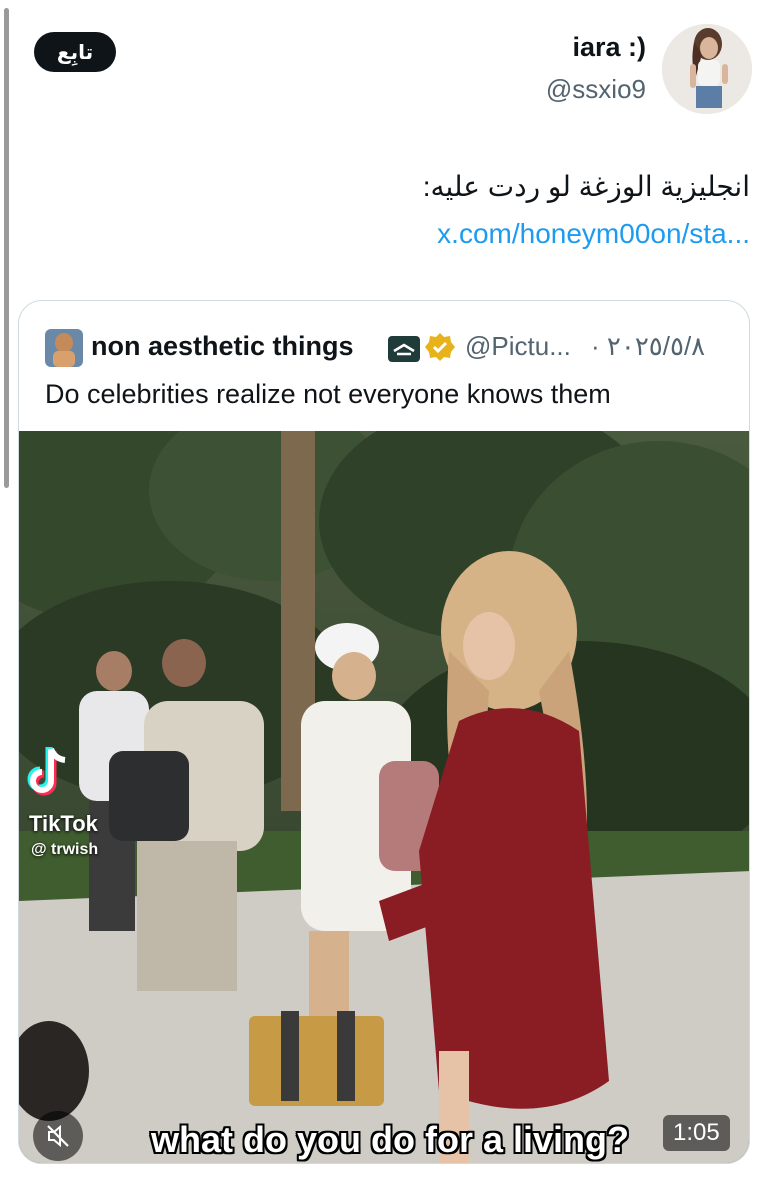 This screenshot has height=1200, width=770. I want to click on tiktok-logo-icon, so click(49, 771).